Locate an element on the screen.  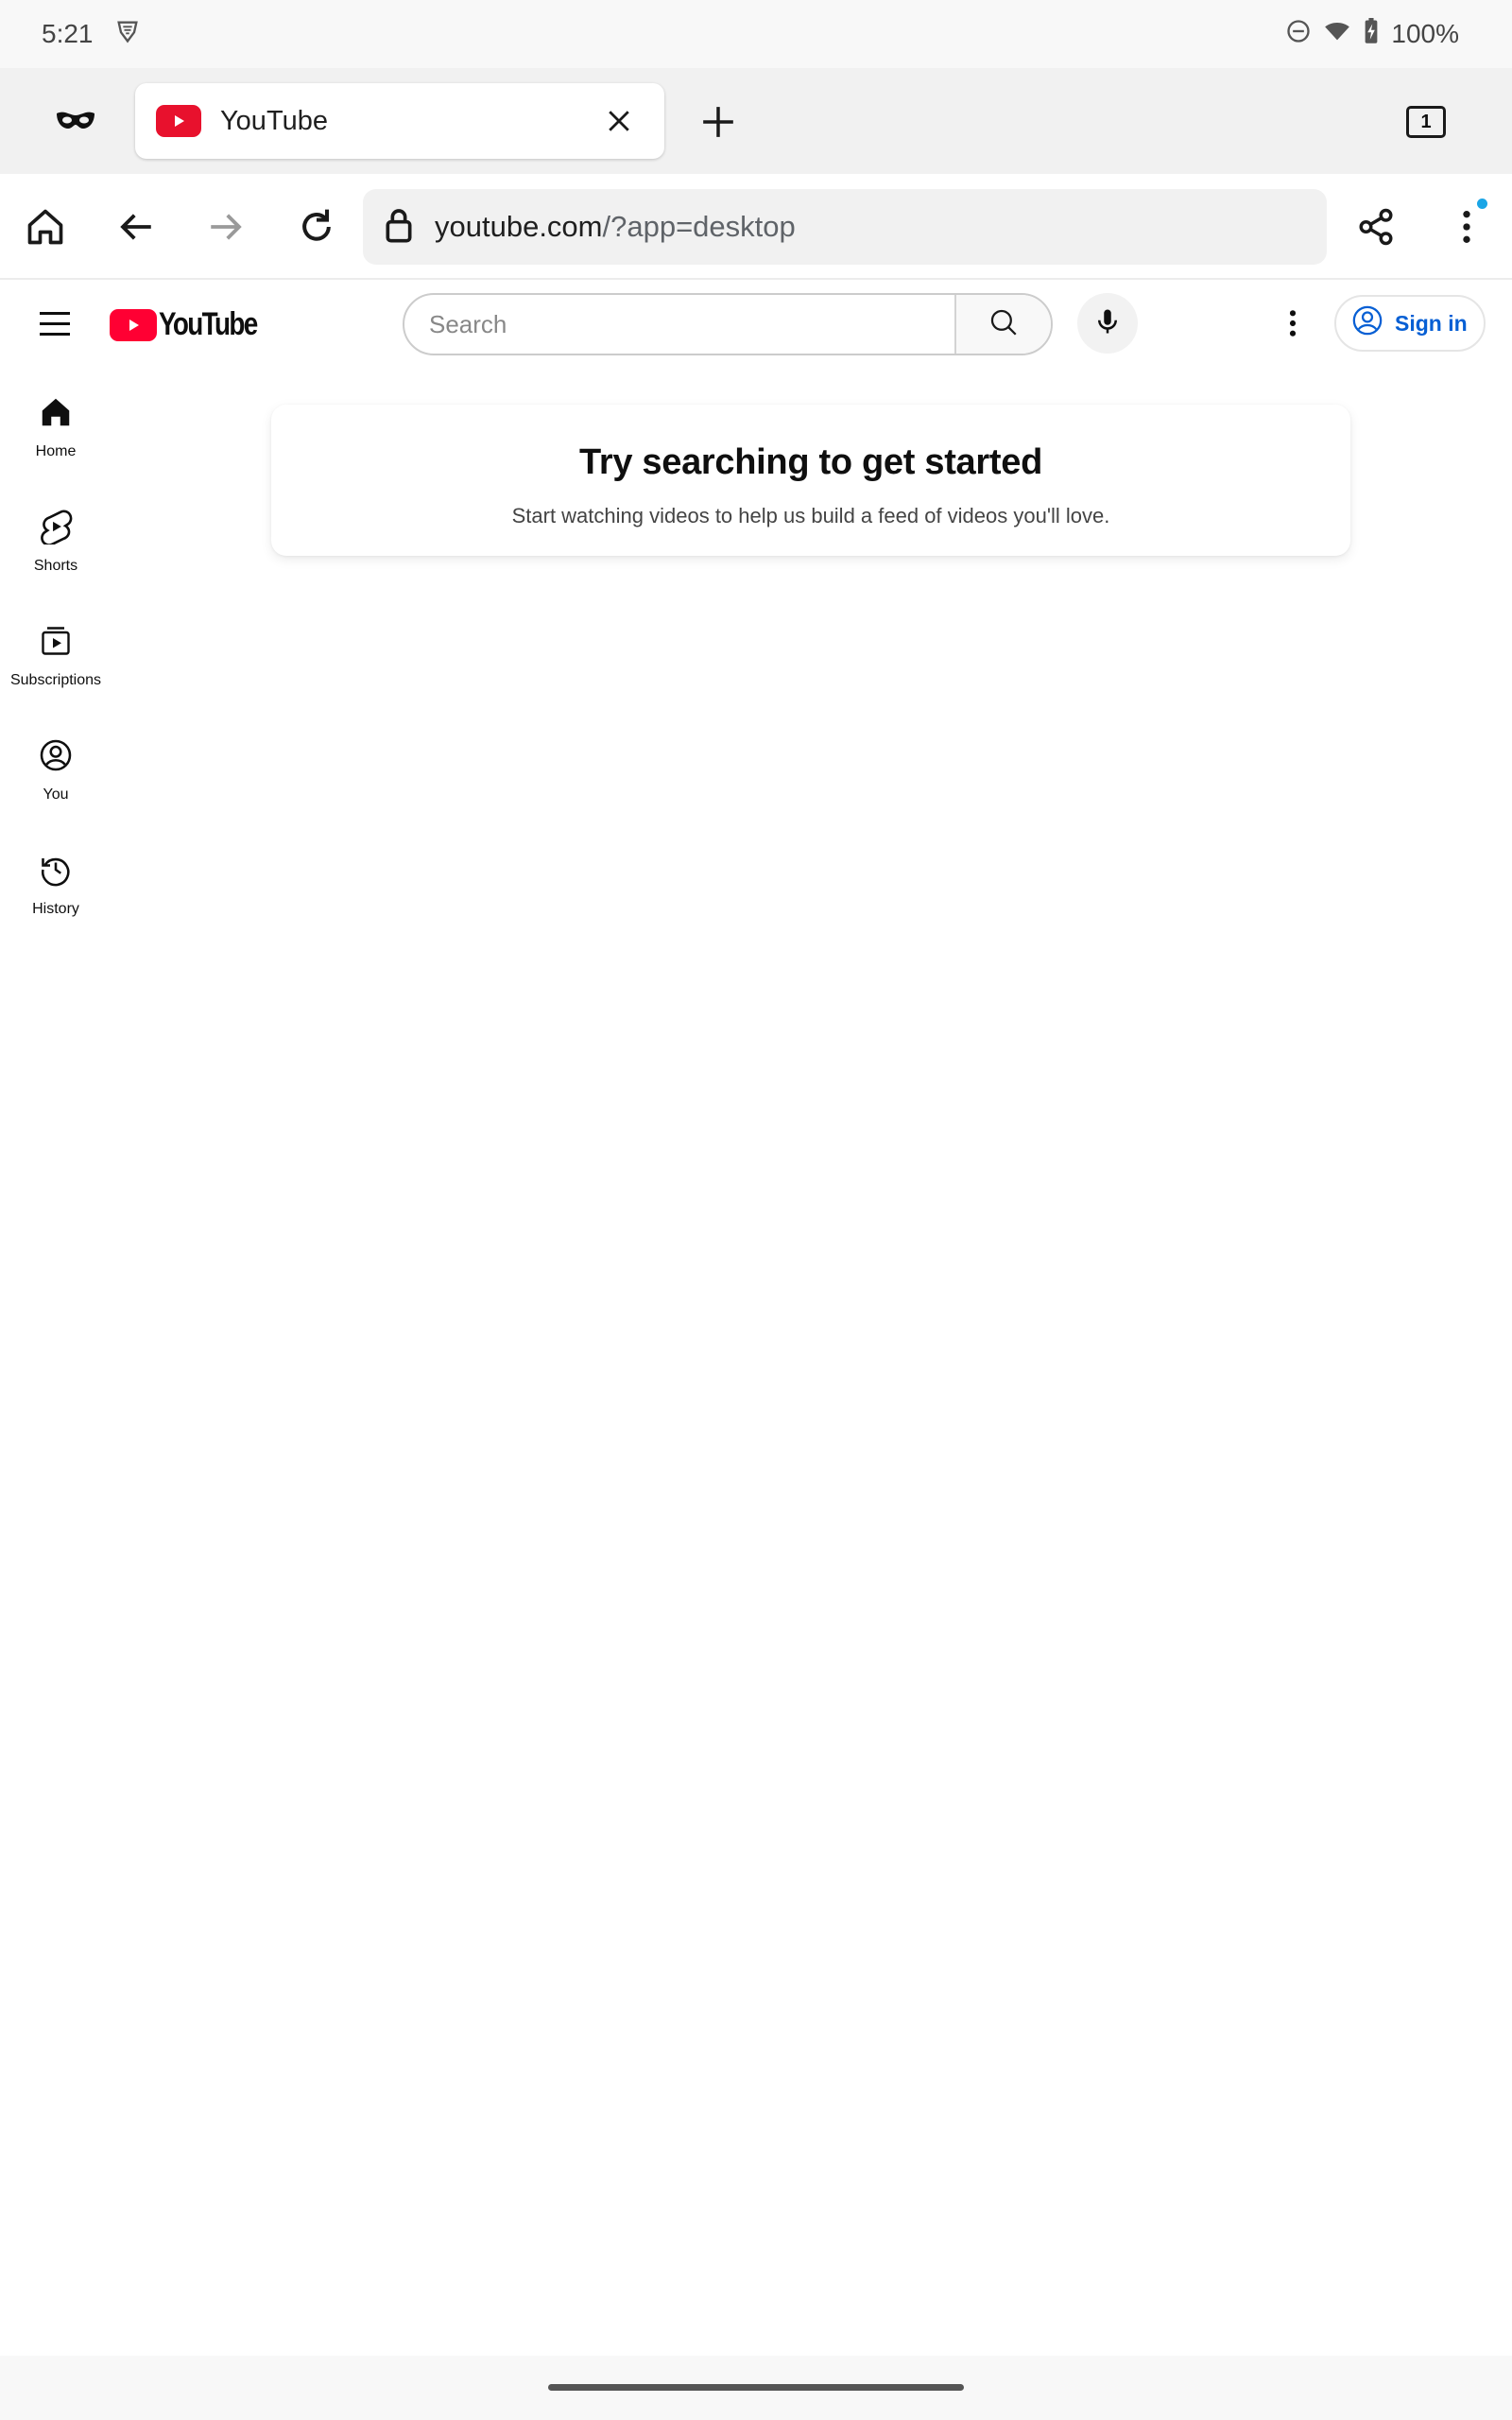
account-circle-icon is located at coordinates (1367, 323).